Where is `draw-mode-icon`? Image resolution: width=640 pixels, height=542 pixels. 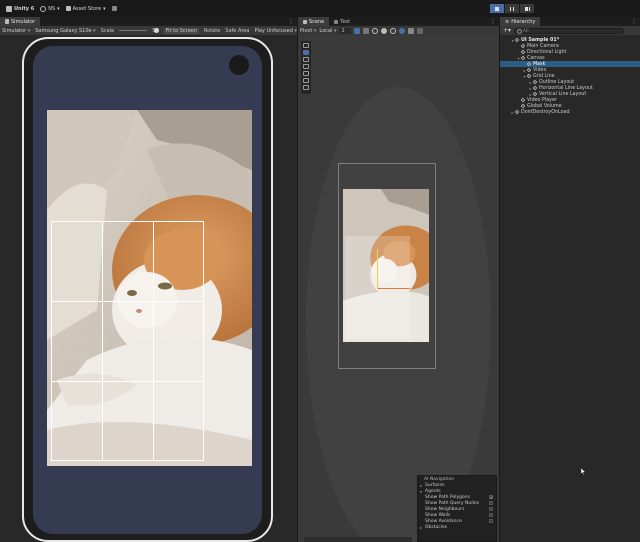
draw-mode-icon is located at coordinates (374, 30).